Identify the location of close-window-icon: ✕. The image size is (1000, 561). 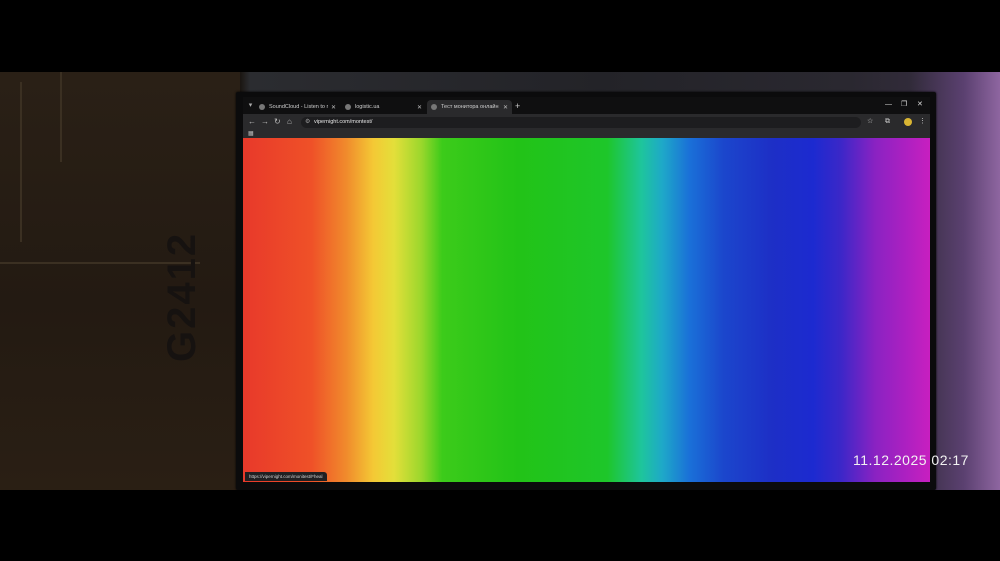
(920, 105).